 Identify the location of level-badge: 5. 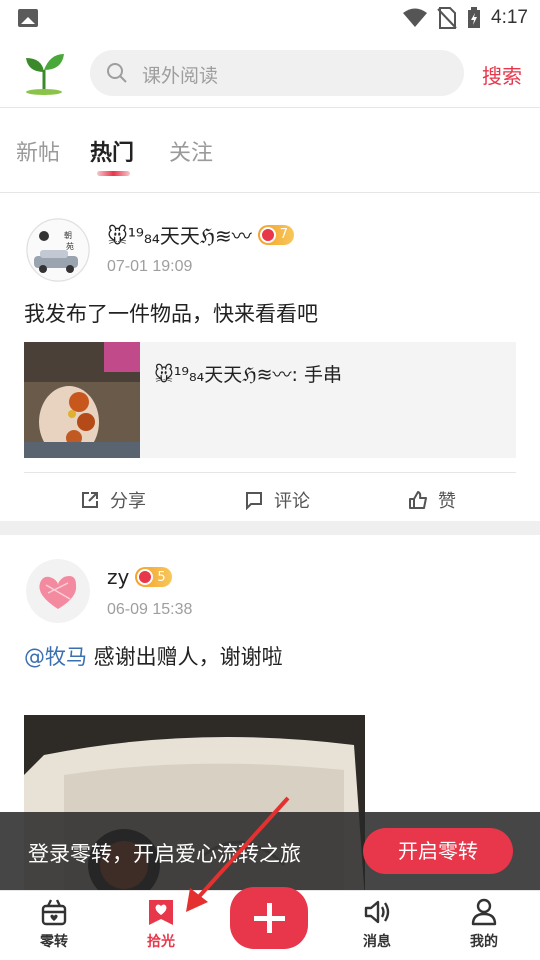
(153, 577).